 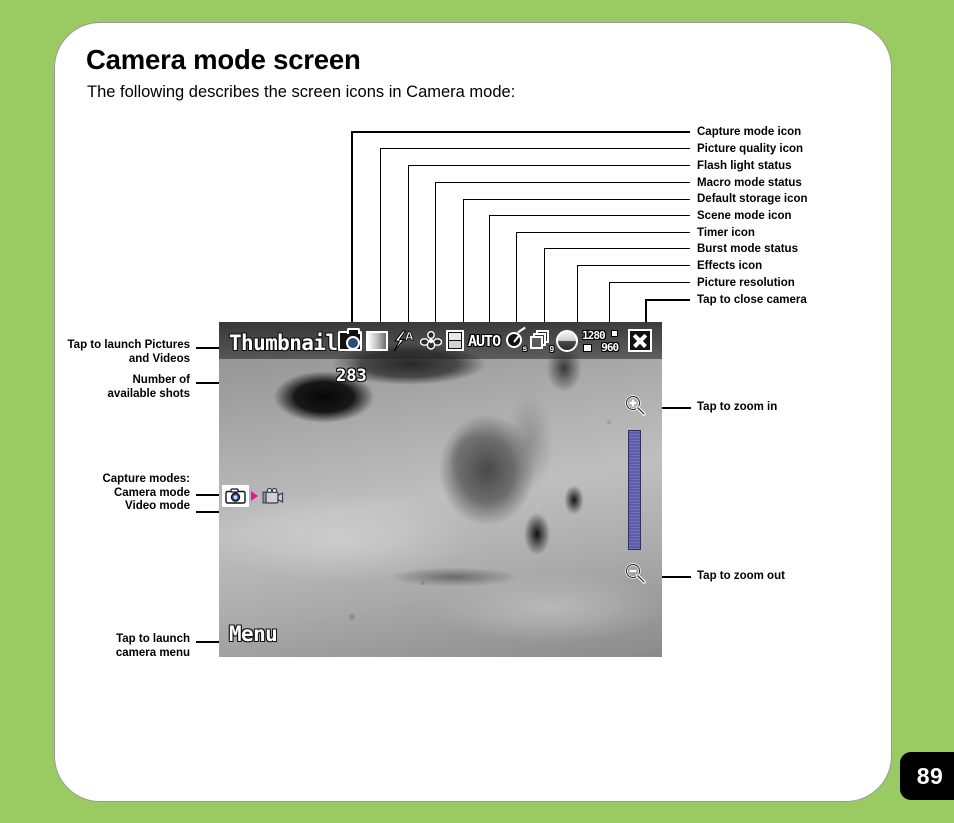 What do you see at coordinates (520, 132) in the screenshot?
I see `leader-line-1-h` at bounding box center [520, 132].